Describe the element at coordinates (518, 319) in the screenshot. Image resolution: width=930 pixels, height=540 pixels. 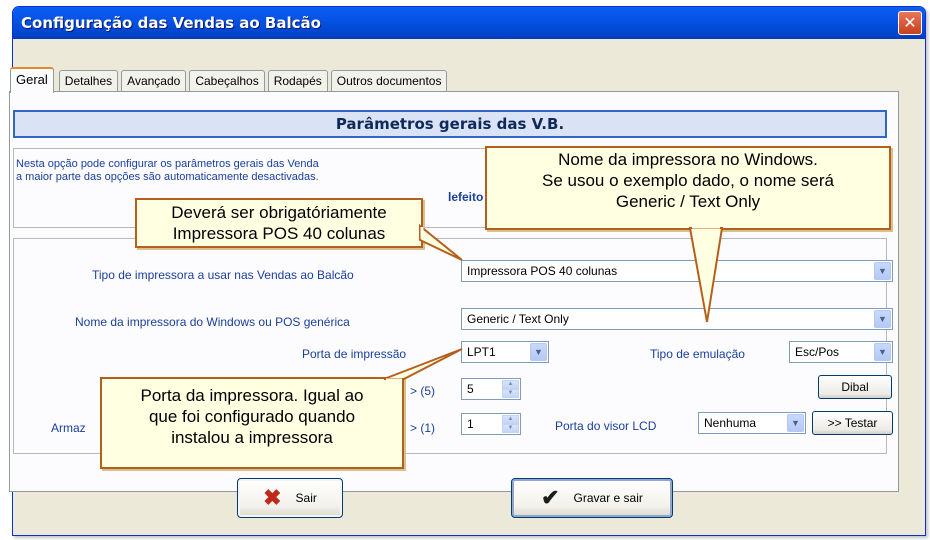
I see `printer-name-value: Generic / Text Only` at that location.